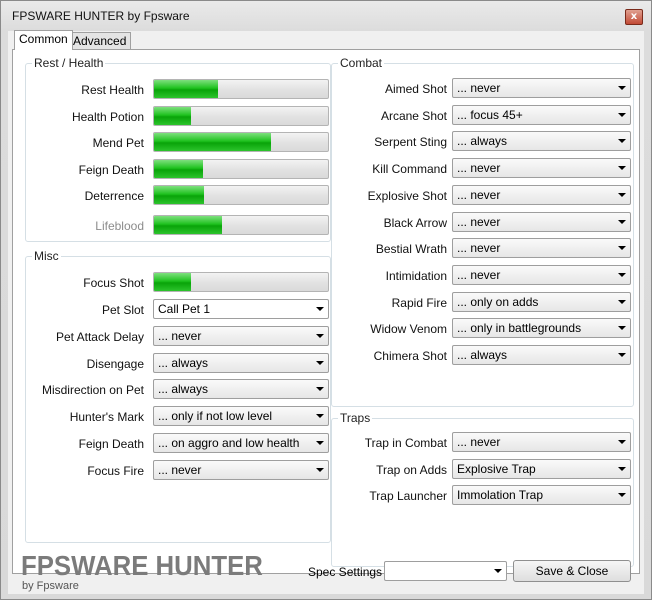  I want to click on feign-death-select: ... on aggro and low health, so click(241, 442).